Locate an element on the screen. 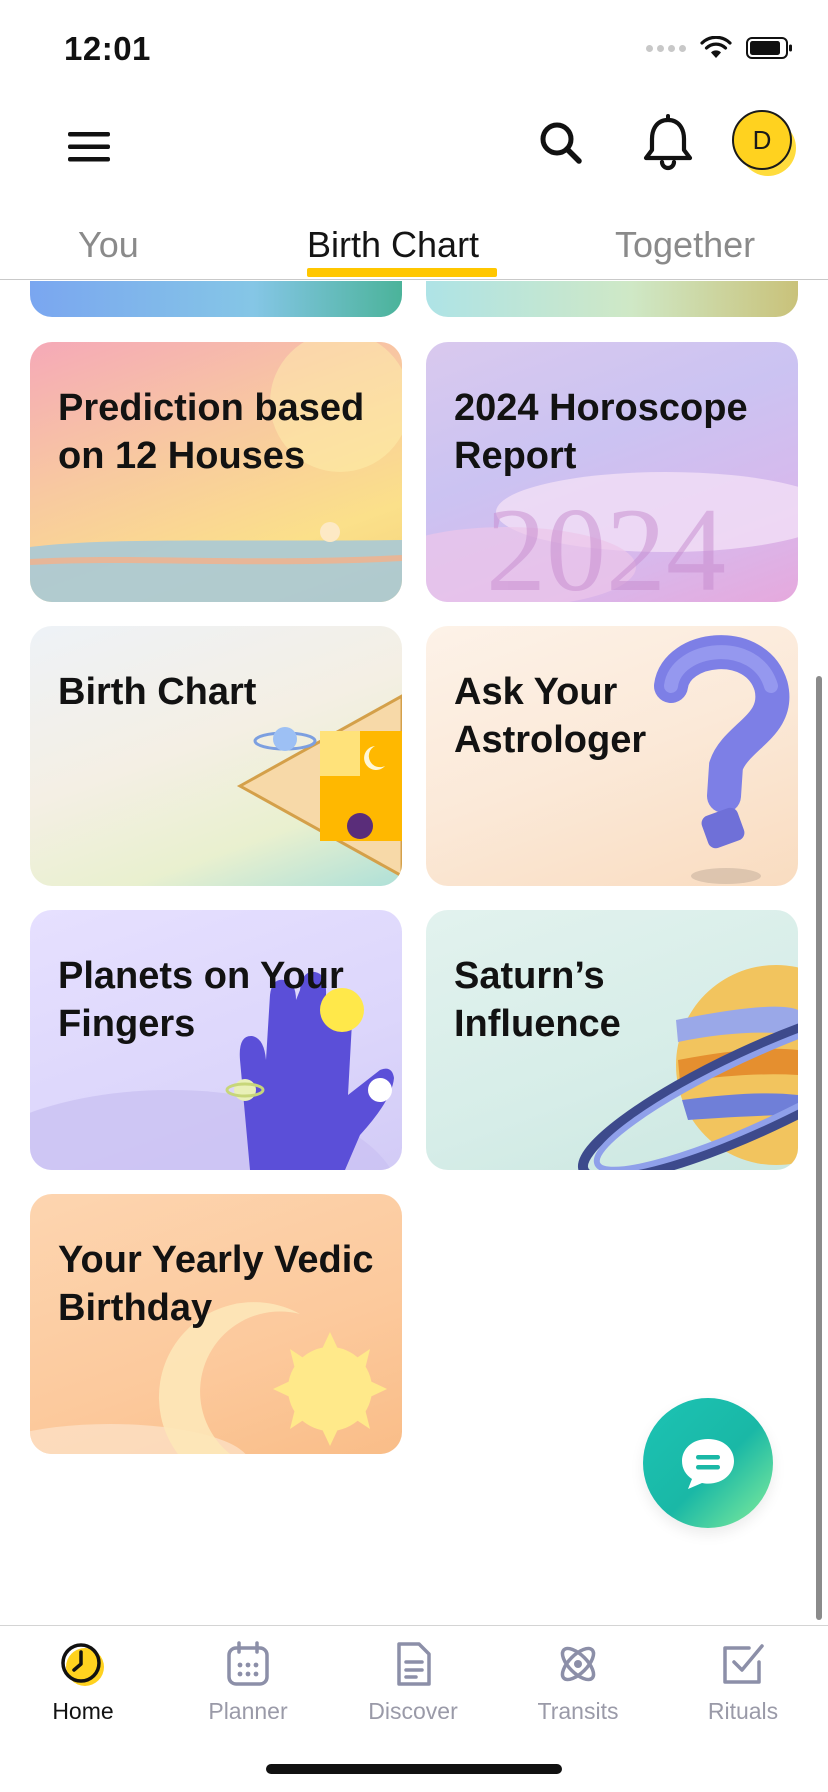 Image resolution: width=828 pixels, height=1792 pixels. card-planets-on-your-fingers: Planets on Your Fingers is located at coordinates (216, 1040).